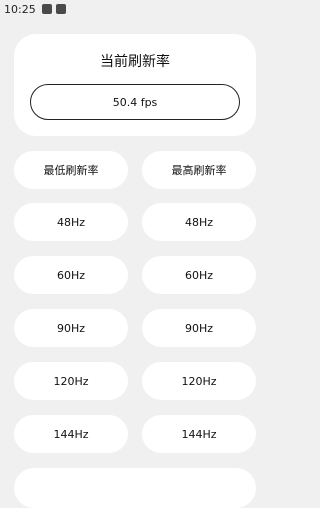  What do you see at coordinates (199, 328) in the screenshot?
I see `max-rate-90-button: 90Hz` at bounding box center [199, 328].